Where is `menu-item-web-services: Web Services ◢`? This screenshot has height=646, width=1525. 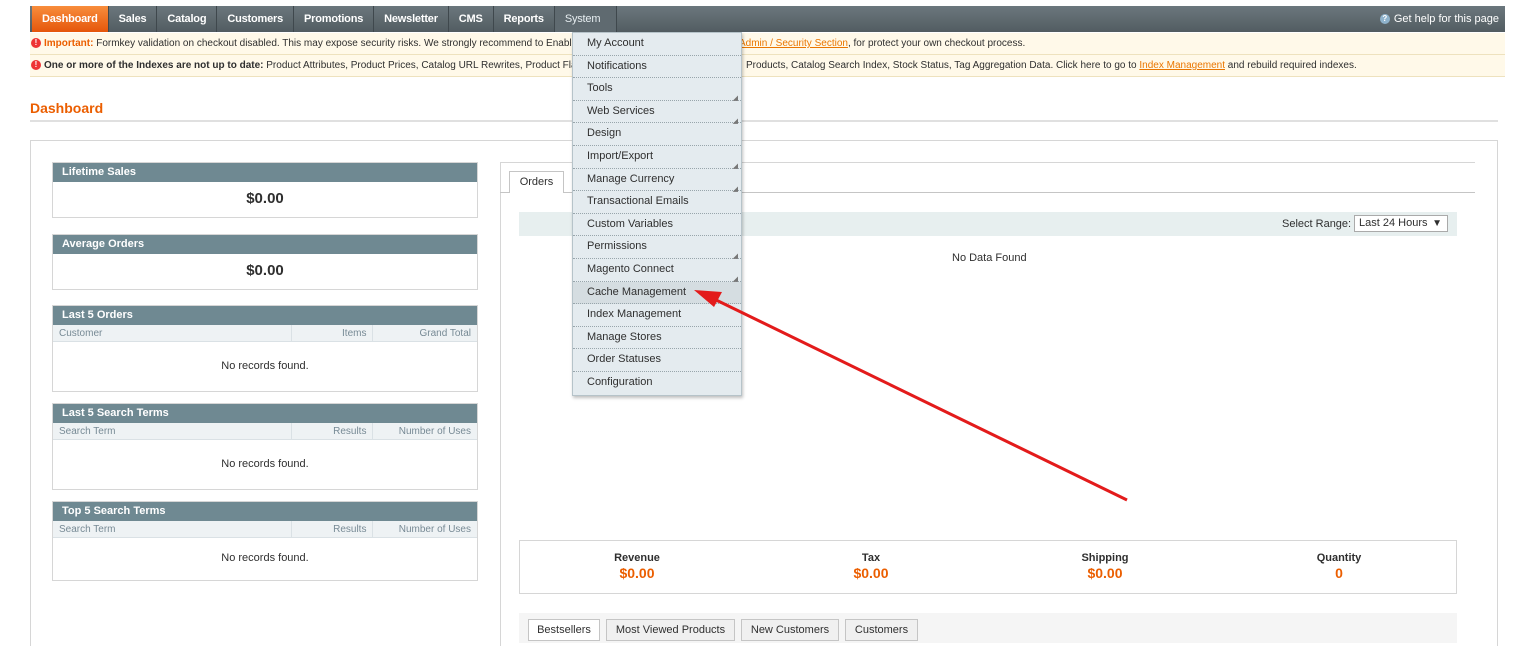 menu-item-web-services: Web Services ◢ is located at coordinates (657, 113).